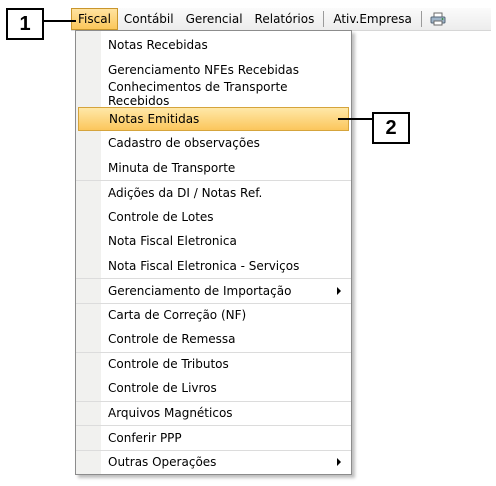 Image resolution: width=496 pixels, height=486 pixels. I want to click on callout-2-line, so click(355, 119).